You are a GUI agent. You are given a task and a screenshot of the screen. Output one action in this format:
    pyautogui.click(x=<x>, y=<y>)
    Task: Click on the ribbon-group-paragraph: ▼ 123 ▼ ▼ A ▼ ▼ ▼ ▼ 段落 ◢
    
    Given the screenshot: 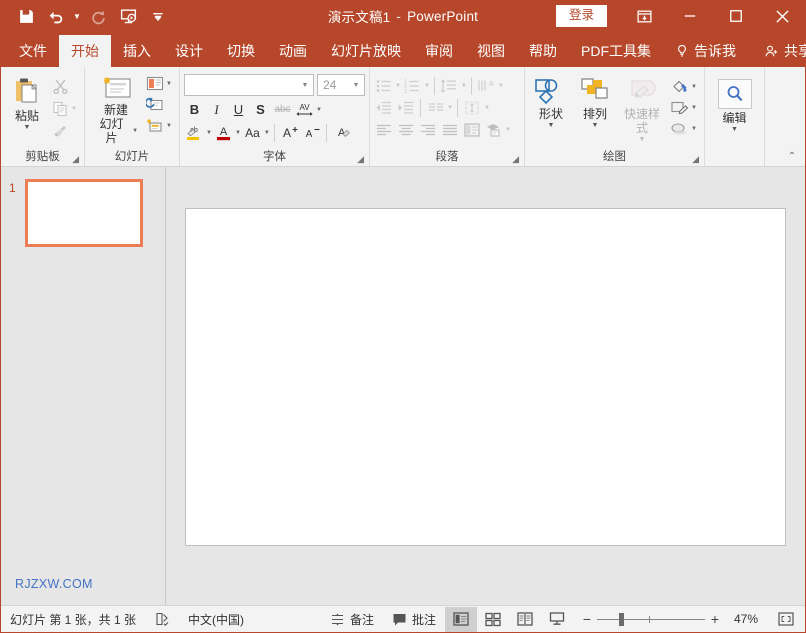 What is the action you would take?
    pyautogui.click(x=447, y=116)
    